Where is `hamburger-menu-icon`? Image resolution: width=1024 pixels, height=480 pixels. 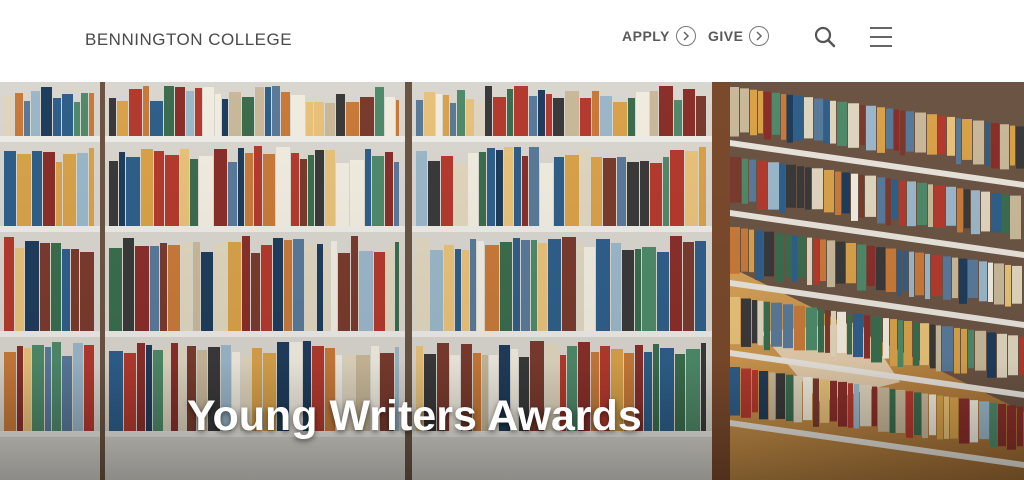
hamburger-menu-icon is located at coordinates (881, 37).